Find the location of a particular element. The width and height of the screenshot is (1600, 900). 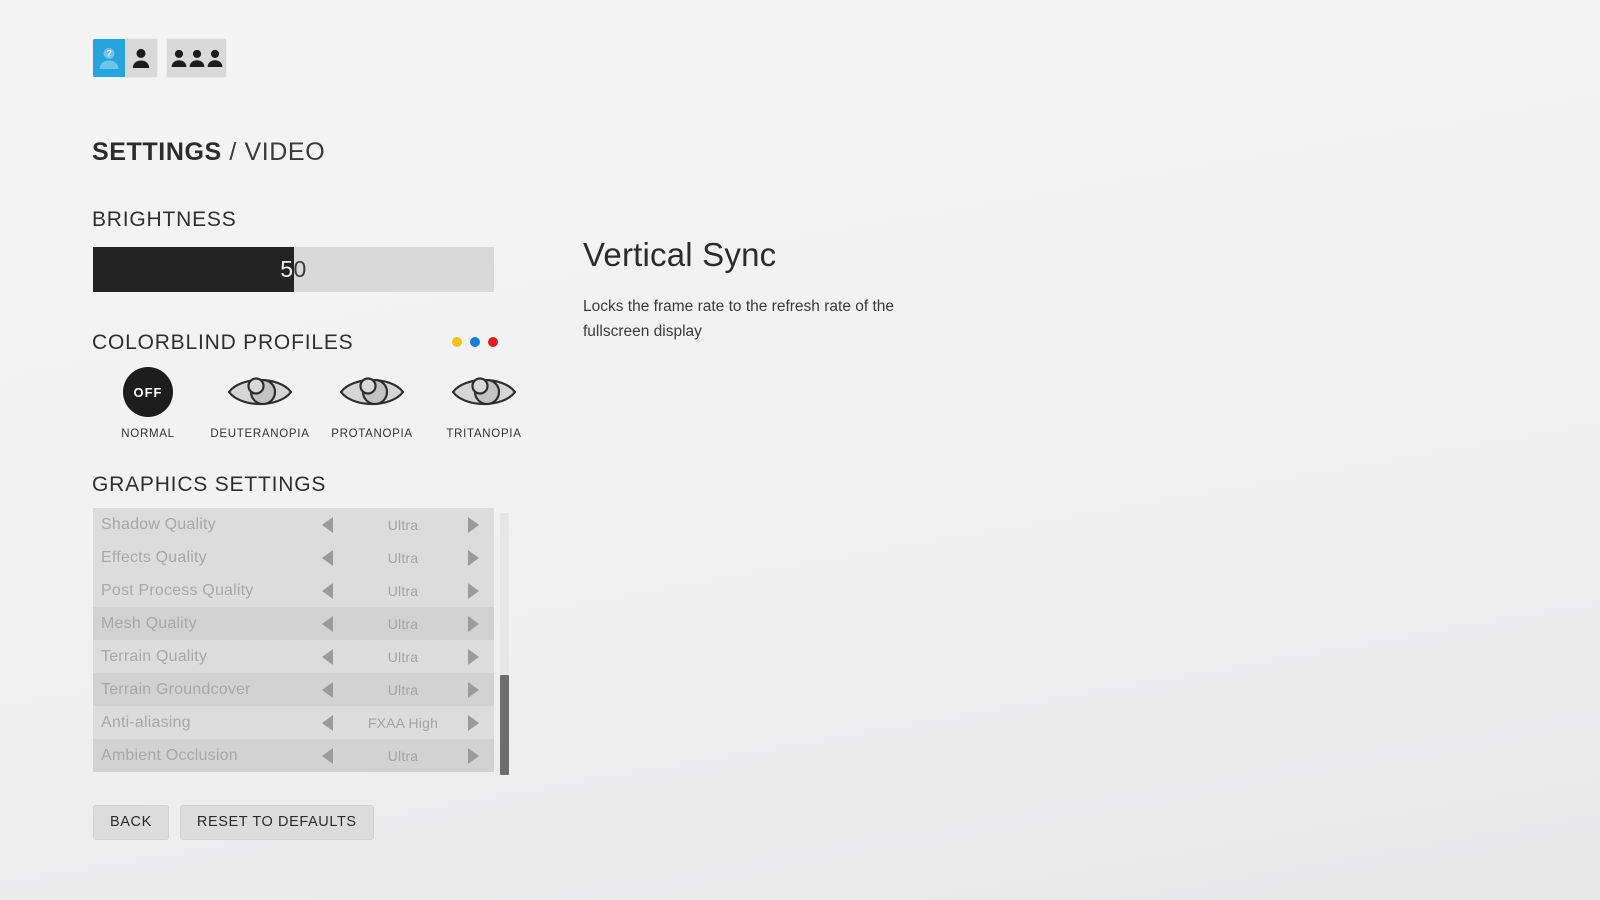

colorblind-dot-indicators is located at coordinates (475, 342).